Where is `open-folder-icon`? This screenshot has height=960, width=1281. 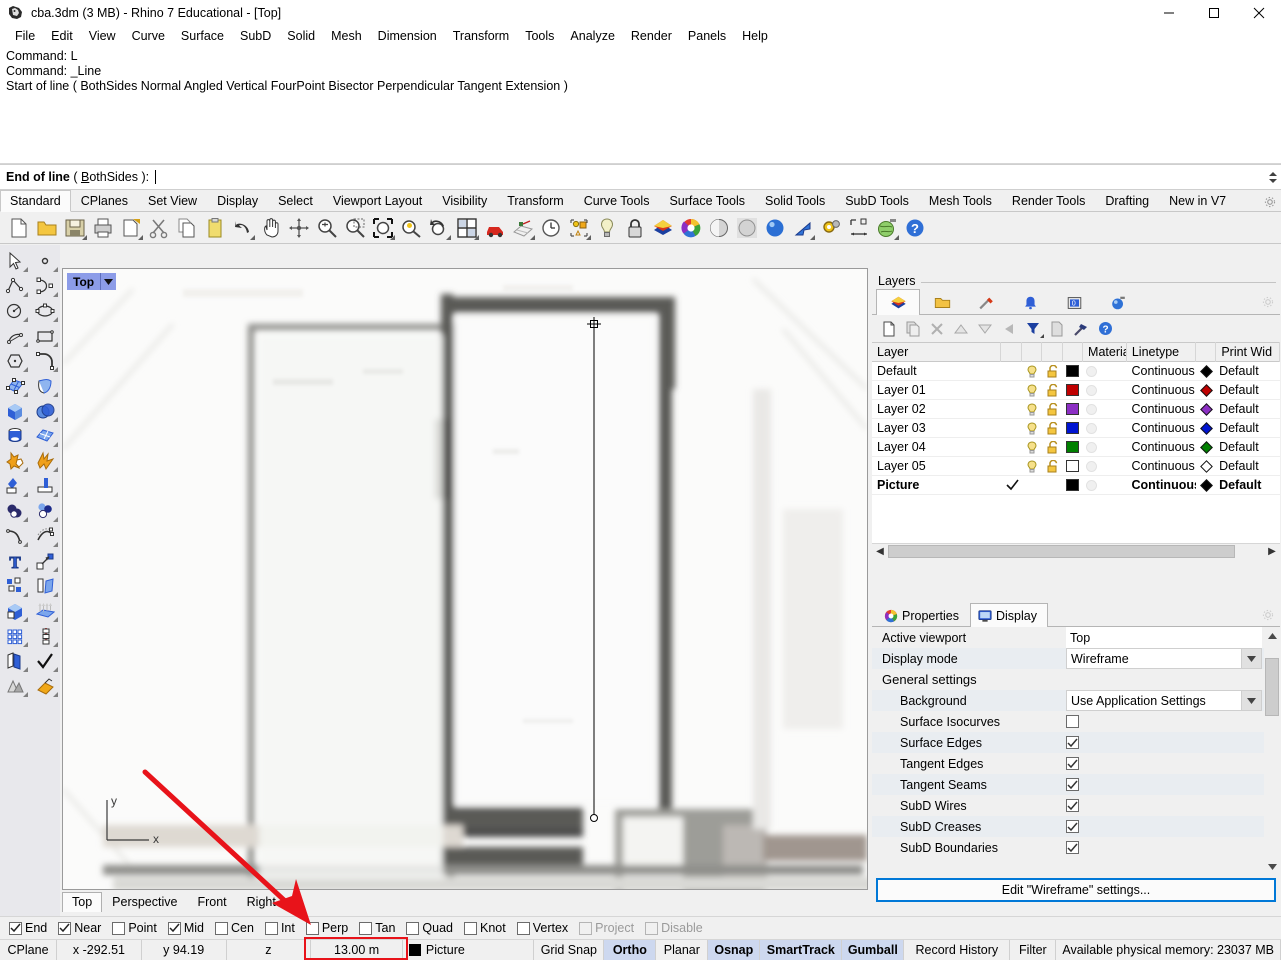
open-folder-icon is located at coordinates (47, 228).